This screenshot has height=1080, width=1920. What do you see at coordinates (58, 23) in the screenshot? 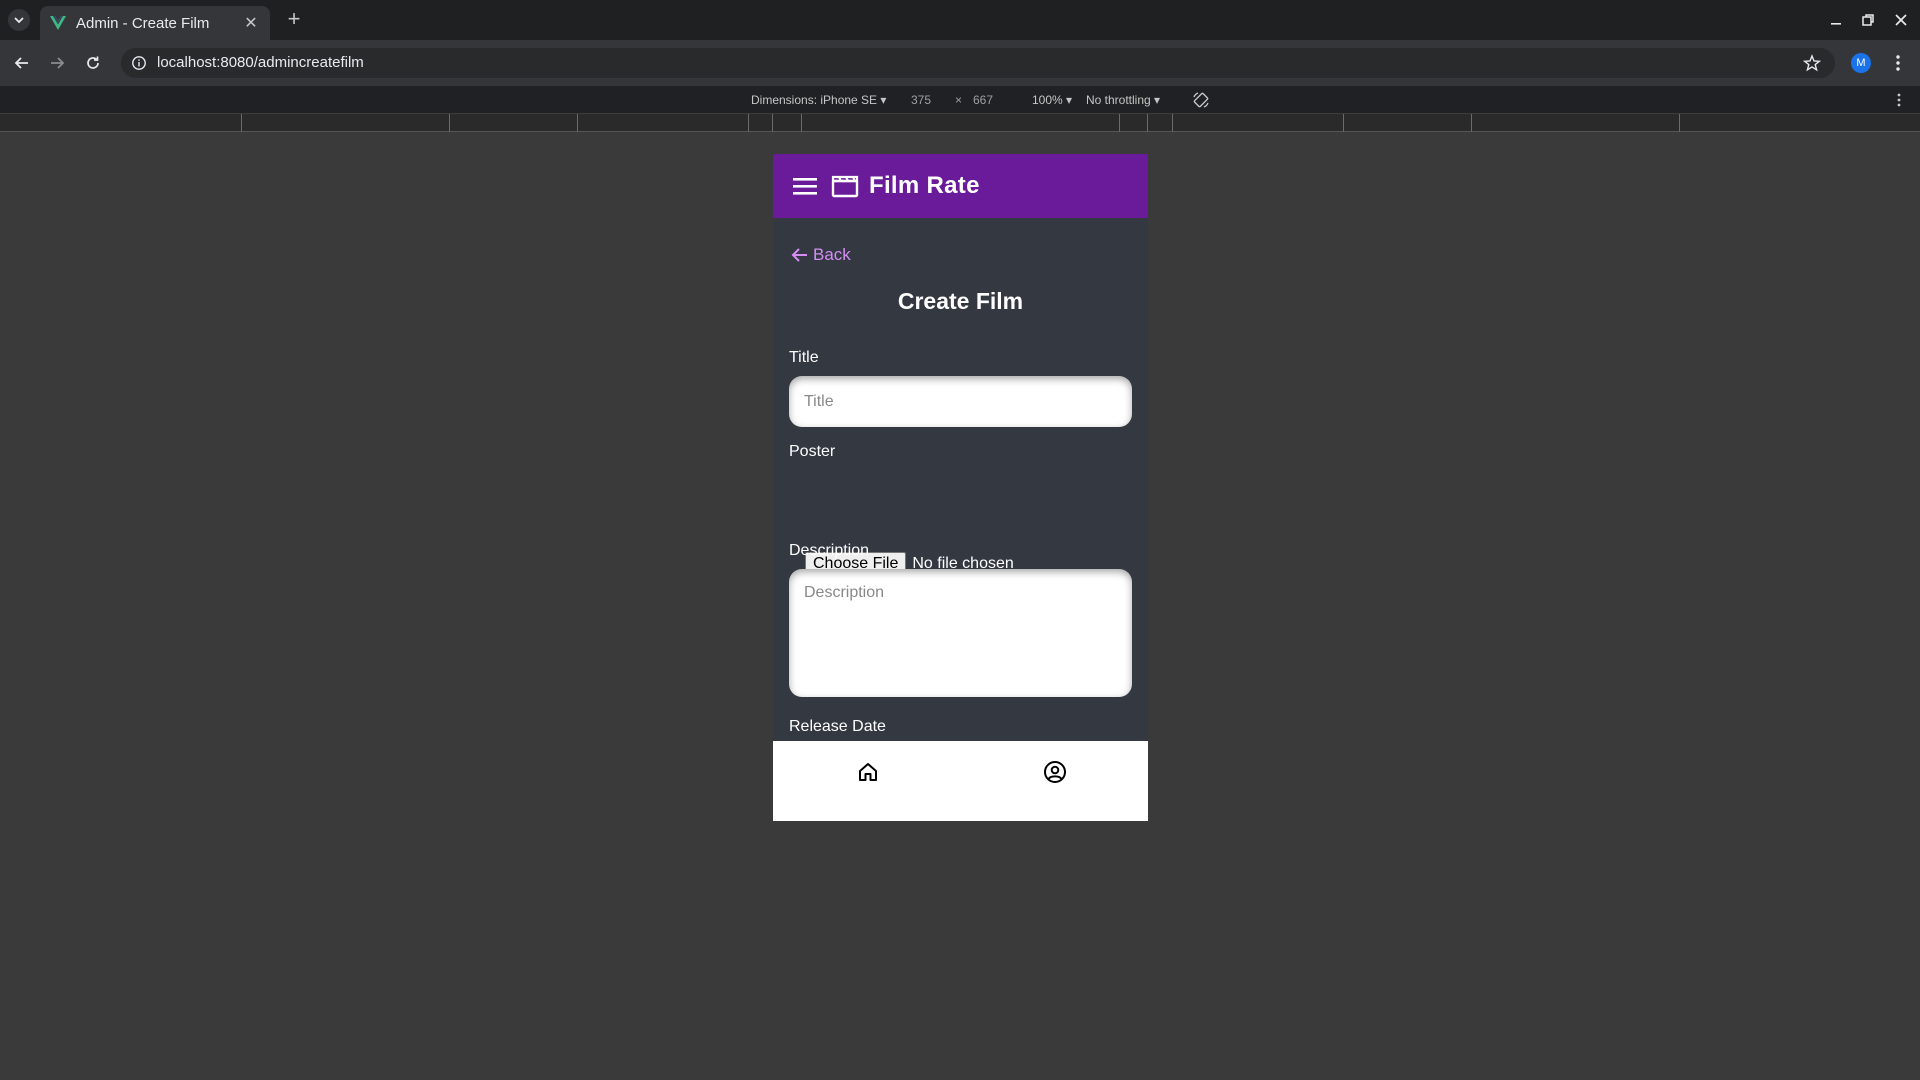
I see `vue-logo-icon` at bounding box center [58, 23].